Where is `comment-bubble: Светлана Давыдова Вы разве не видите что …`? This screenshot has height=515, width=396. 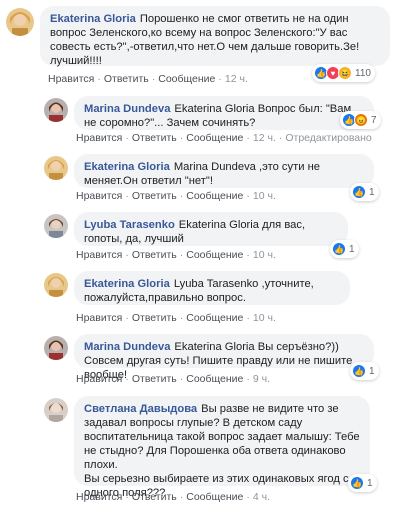 comment-bubble: Светлана Давыдова Вы разве не видите что … is located at coordinates (222, 447).